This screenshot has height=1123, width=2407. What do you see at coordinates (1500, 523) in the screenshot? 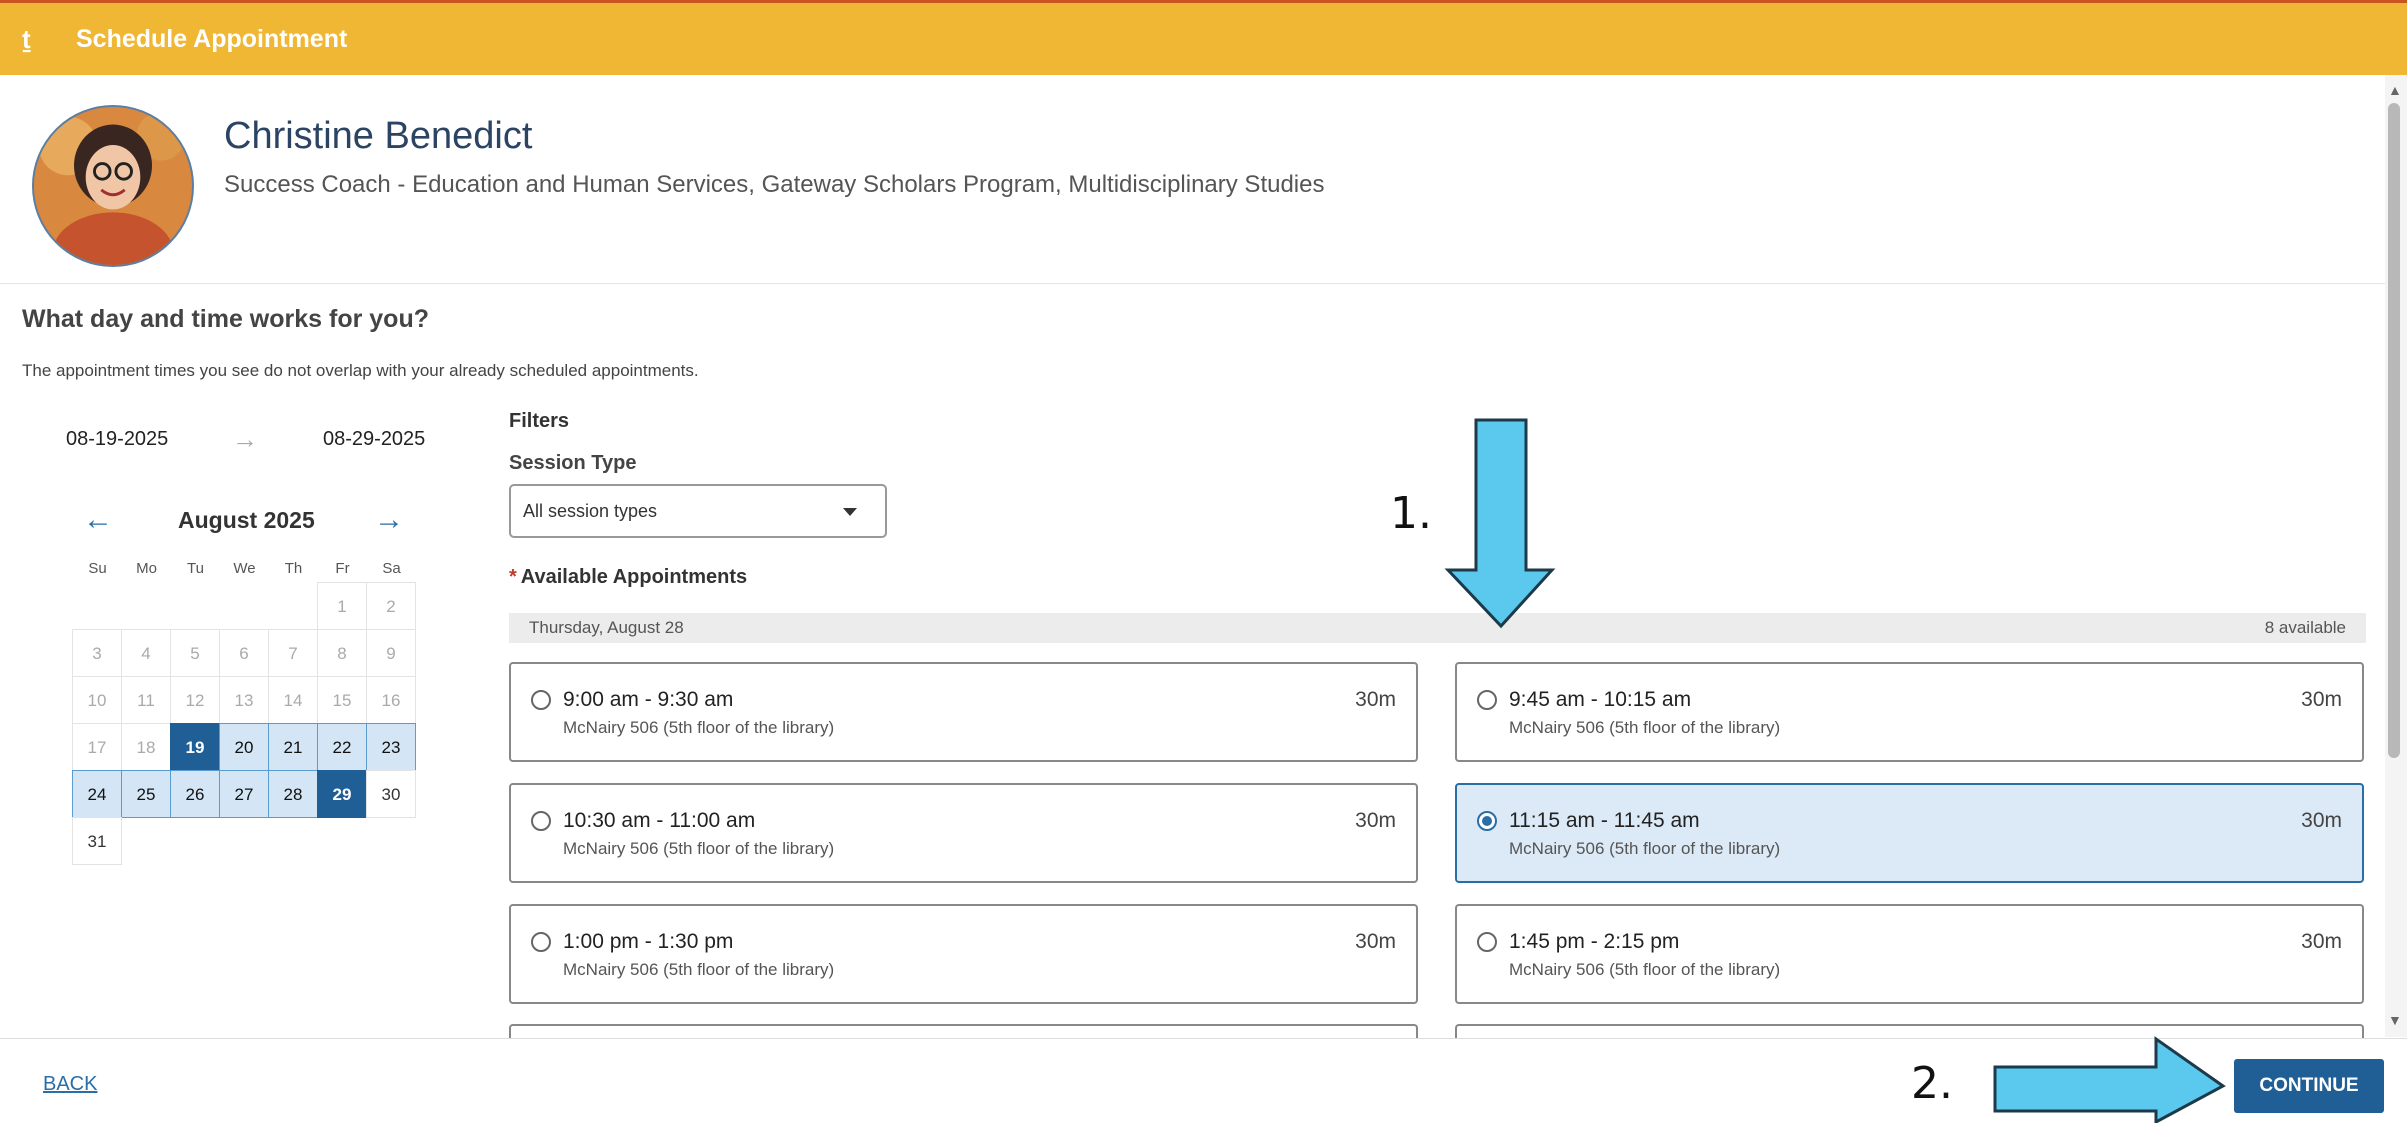
I see `annotation-arrow-down-icon` at bounding box center [1500, 523].